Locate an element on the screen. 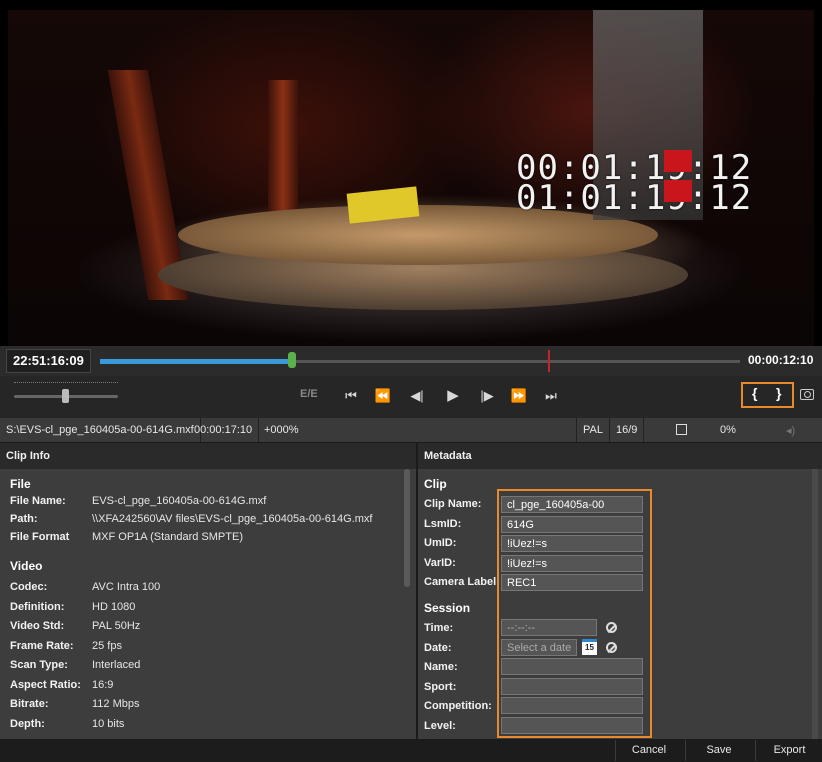 This screenshot has width=822, height=762. clip-field-label: VarID: is located at coordinates (440, 562).